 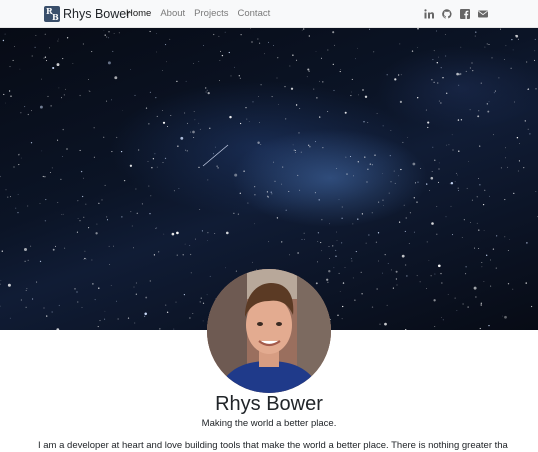 What do you see at coordinates (172, 13) in the screenshot?
I see `nav-link-about: About` at bounding box center [172, 13].